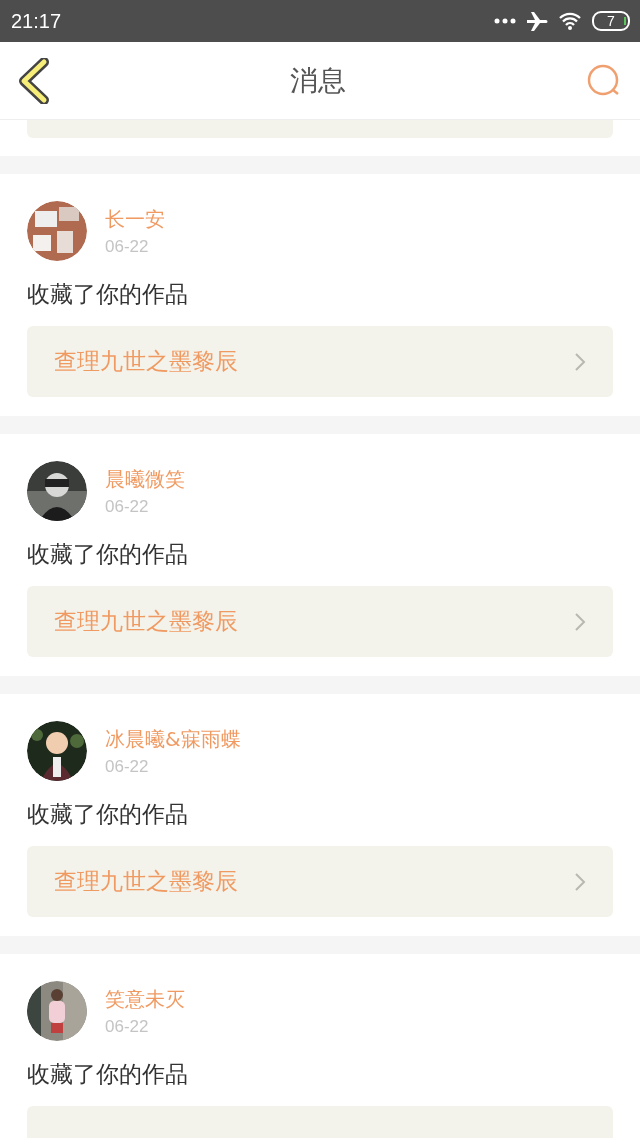  What do you see at coordinates (135, 219) in the screenshot?
I see `user-name: 长一安` at bounding box center [135, 219].